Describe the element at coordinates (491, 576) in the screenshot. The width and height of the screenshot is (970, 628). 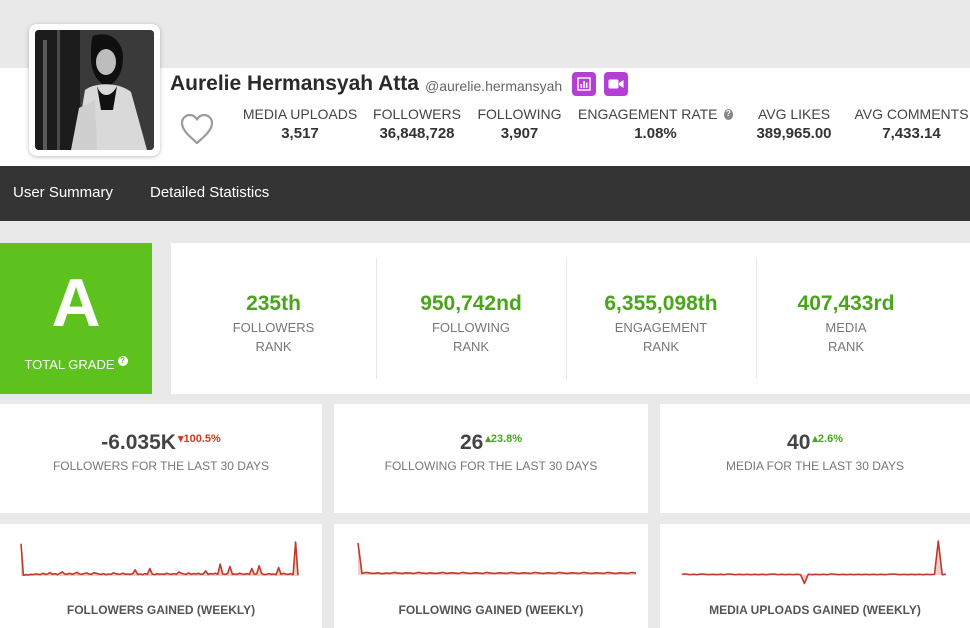
I see `following-gained-card: FOLLOWING GAINED (WEEKLY)` at that location.